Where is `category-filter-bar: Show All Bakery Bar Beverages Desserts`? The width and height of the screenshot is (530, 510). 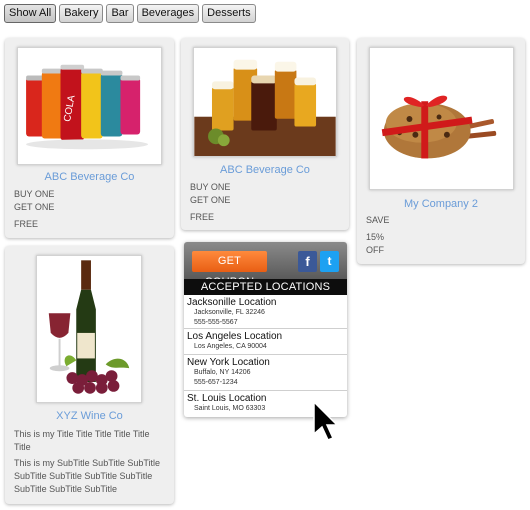
category-filter-bar: Show All Bakery Bar Beverages Desserts is located at coordinates (131, 13).